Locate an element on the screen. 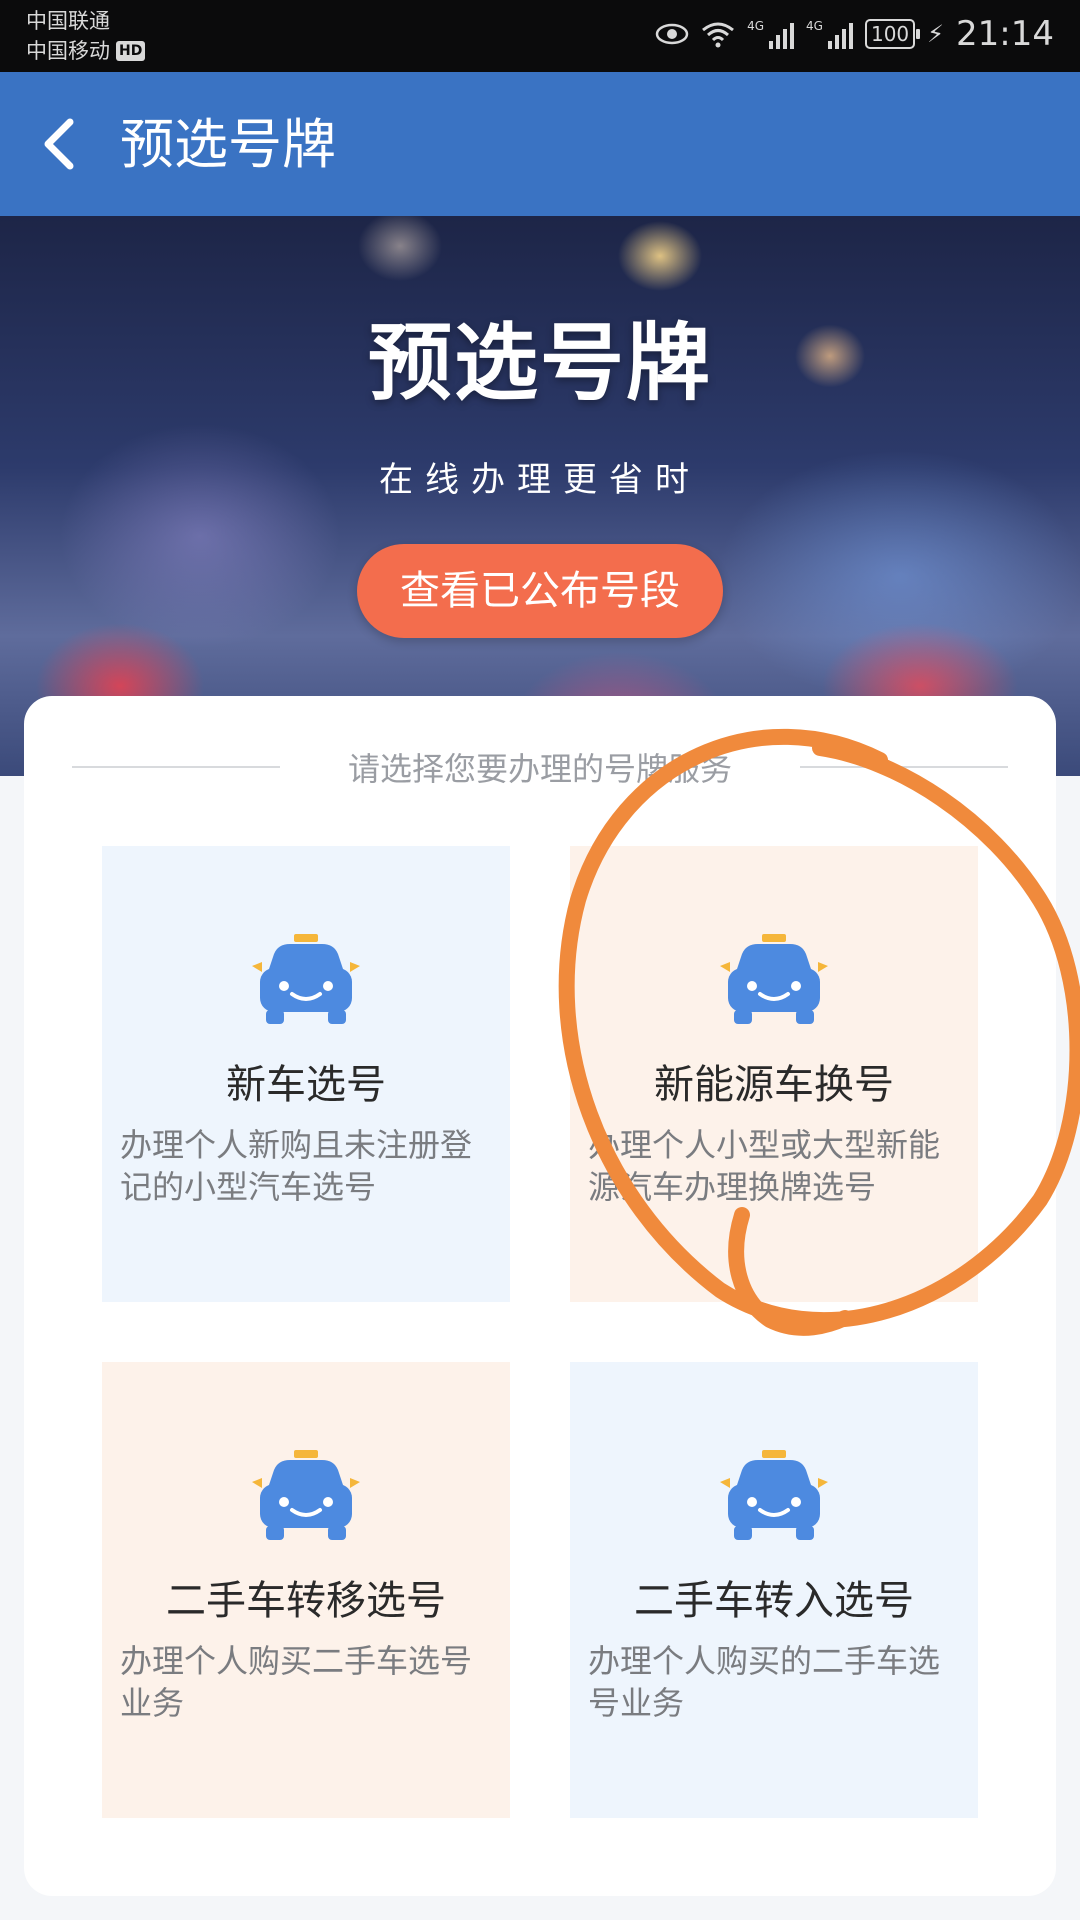 The height and width of the screenshot is (1920, 1080). signal-icon-2: 4G is located at coordinates (829, 34).